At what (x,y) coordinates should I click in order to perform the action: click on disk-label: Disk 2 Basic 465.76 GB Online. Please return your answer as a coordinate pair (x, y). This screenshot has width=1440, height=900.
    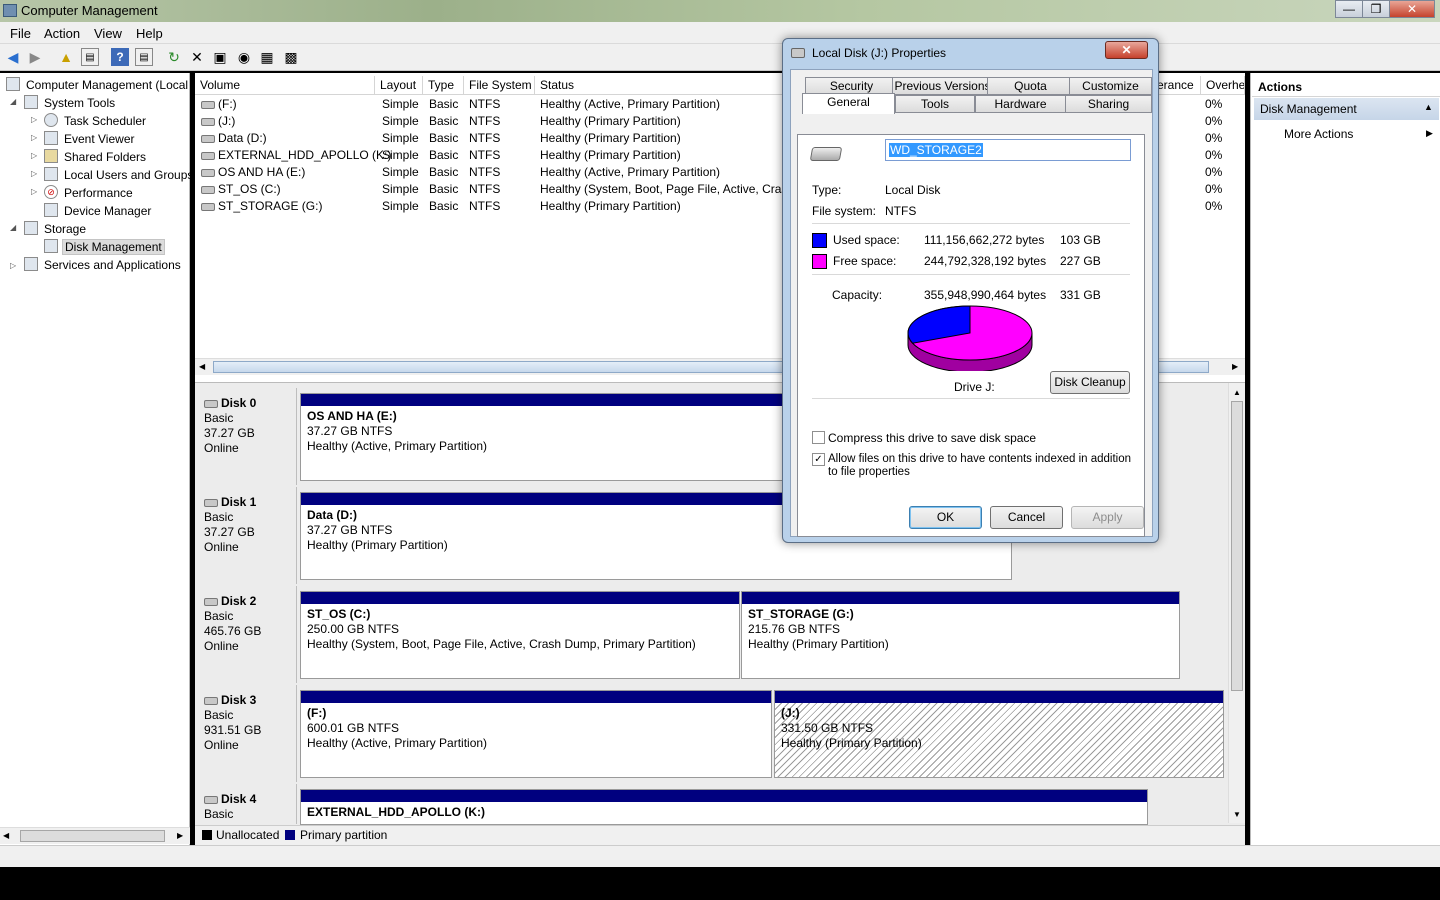
    Looking at the image, I should click on (248, 634).